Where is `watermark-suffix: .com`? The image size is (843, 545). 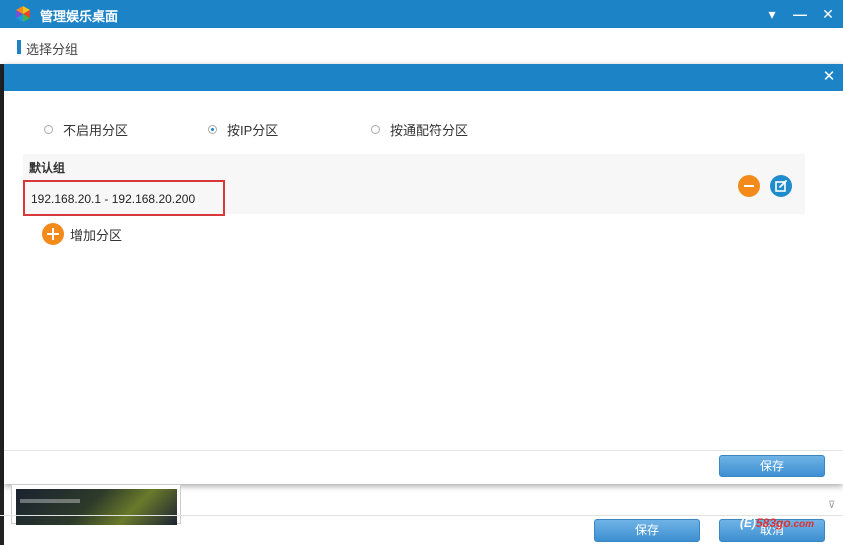
watermark-suffix: .com is located at coordinates (802, 524).